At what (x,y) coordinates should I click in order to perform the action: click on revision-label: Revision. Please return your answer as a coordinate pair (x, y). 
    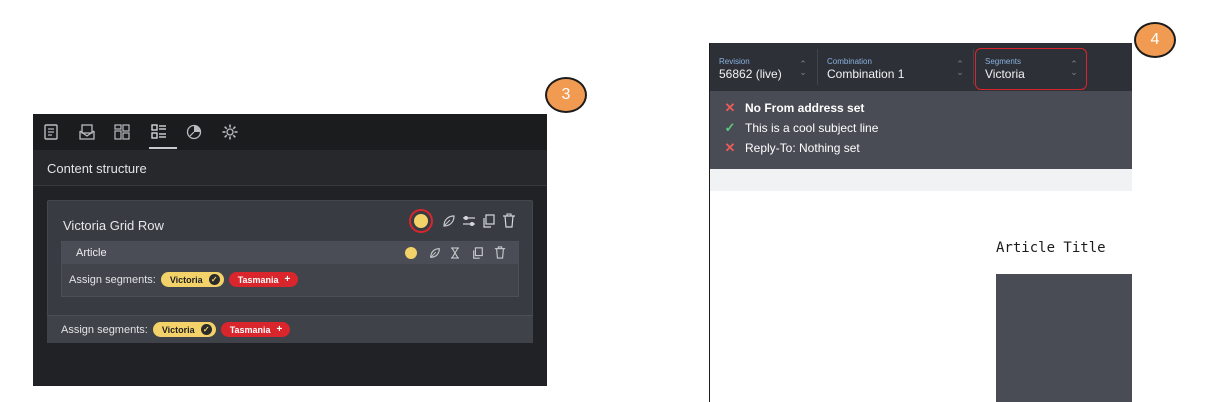
    Looking at the image, I should click on (734, 61).